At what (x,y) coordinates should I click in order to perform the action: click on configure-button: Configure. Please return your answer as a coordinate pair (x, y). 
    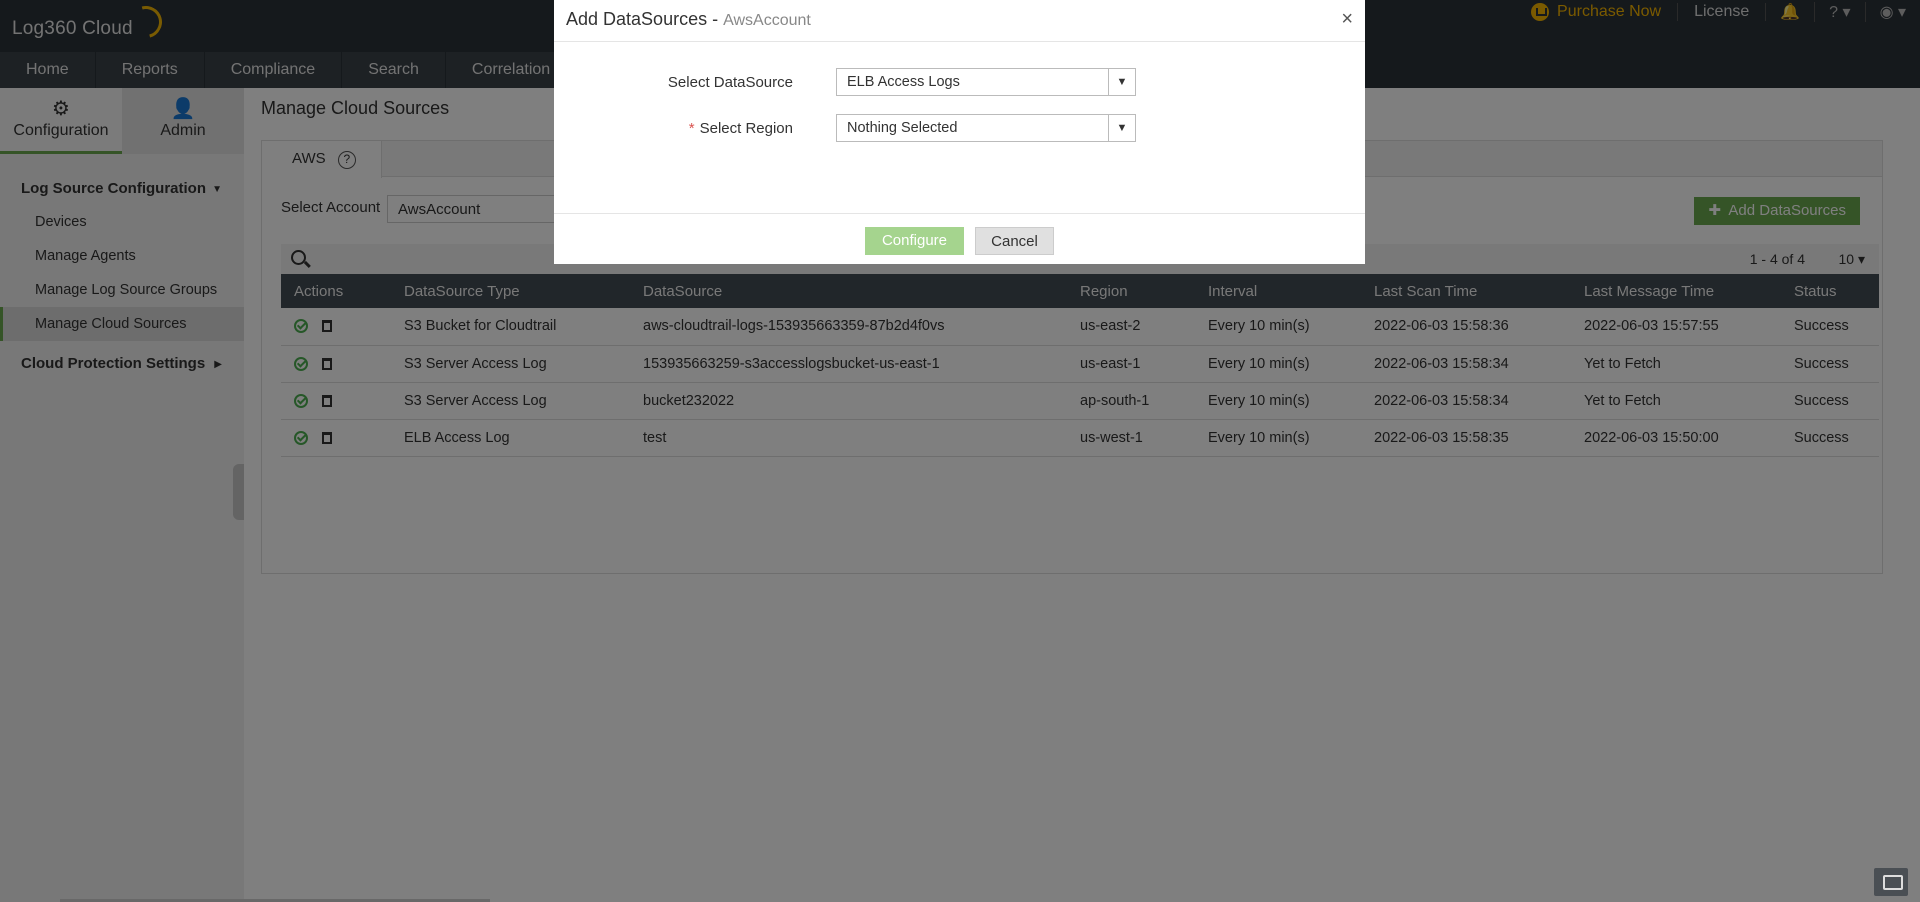
    Looking at the image, I should click on (914, 241).